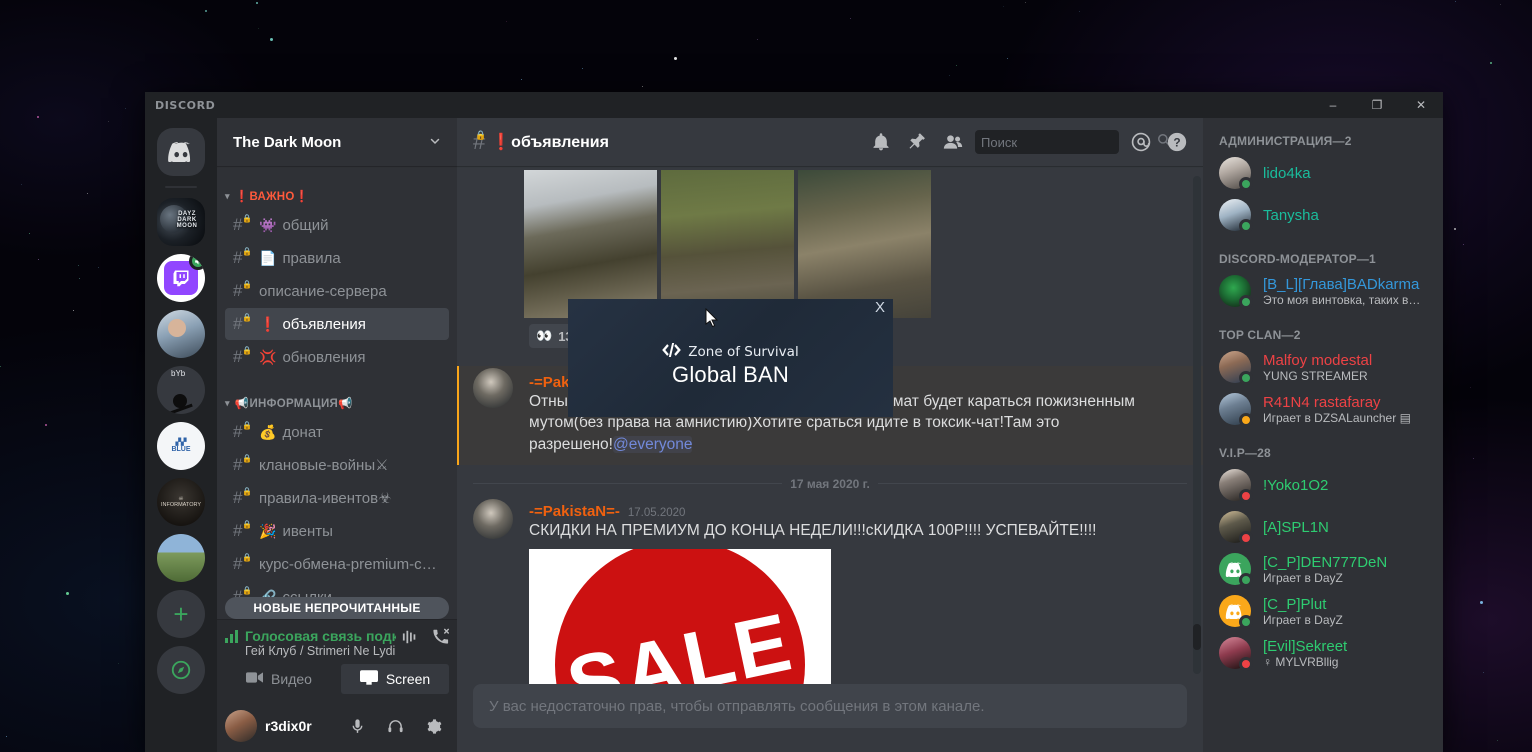  I want to click on attachment-row, so click(839, 244).